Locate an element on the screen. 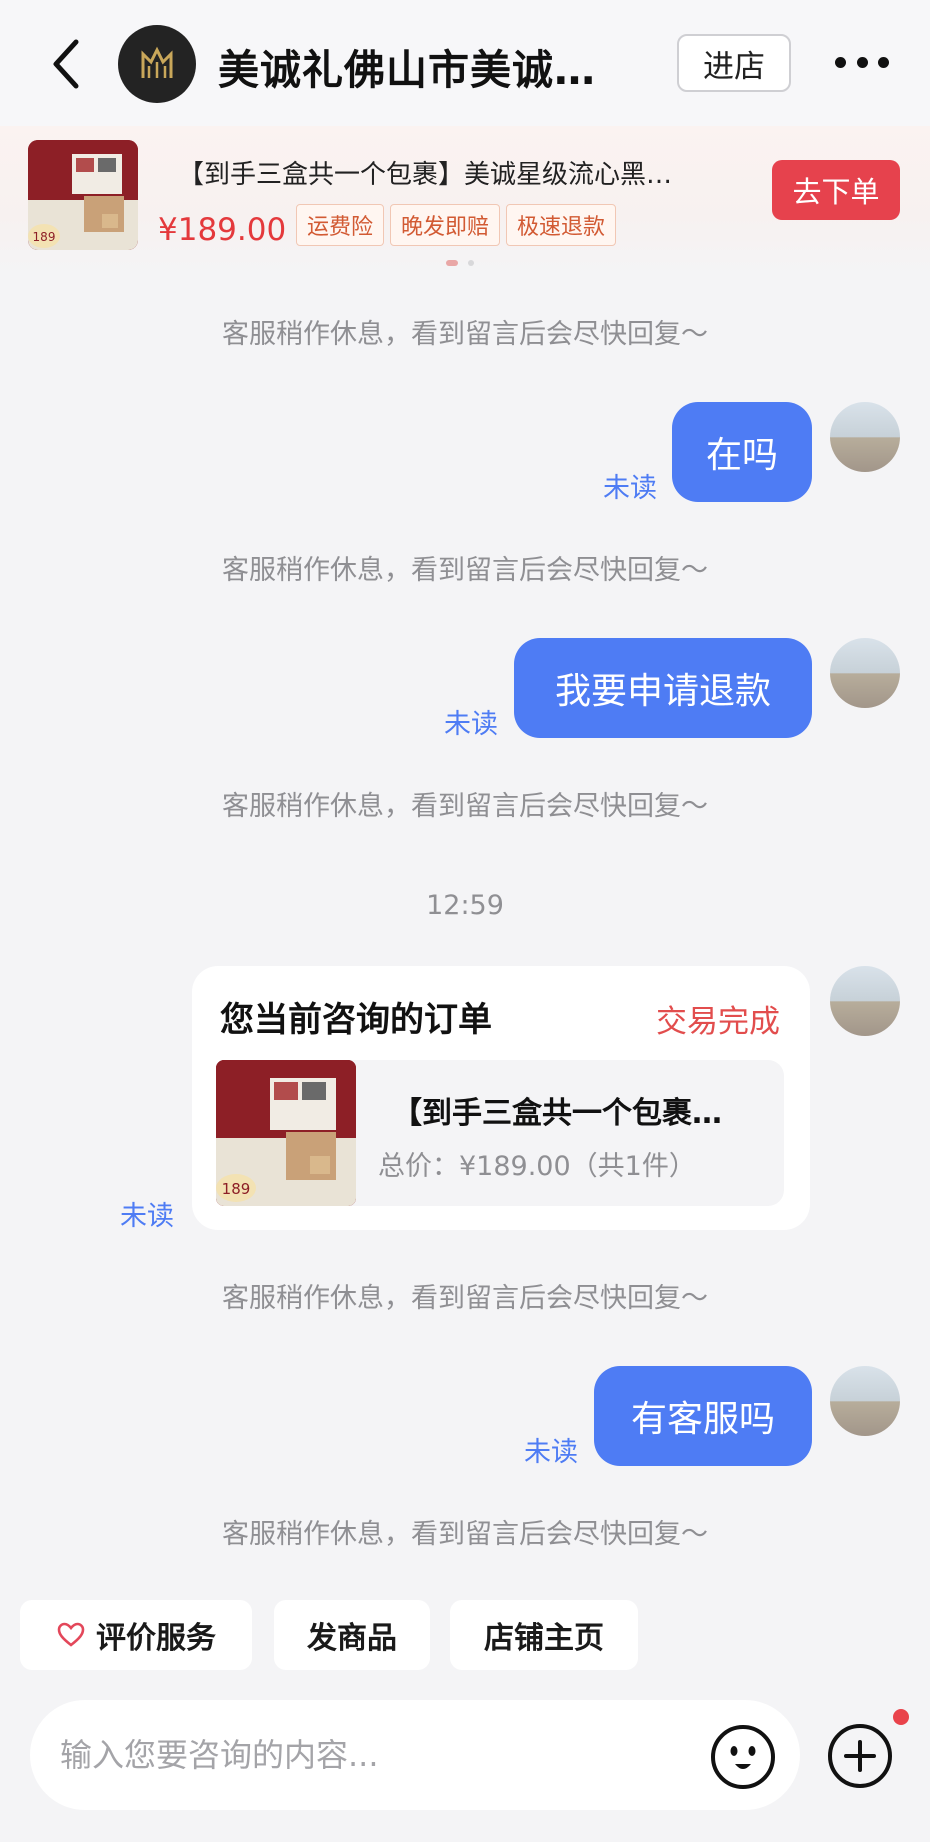  tag-fast-refund: 极速退款 is located at coordinates (561, 225).